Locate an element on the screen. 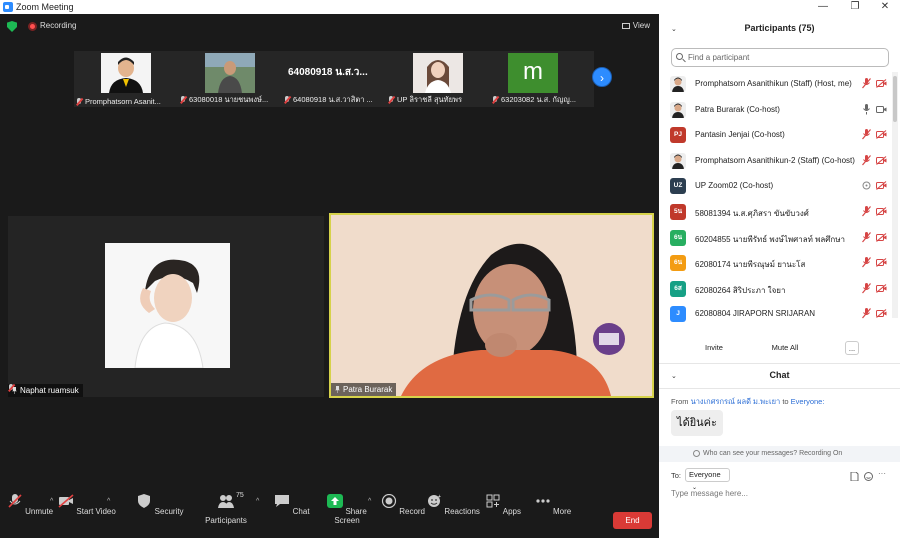 This screenshot has height=538, width=900. start-video-label: Start Video is located at coordinates (96, 511).